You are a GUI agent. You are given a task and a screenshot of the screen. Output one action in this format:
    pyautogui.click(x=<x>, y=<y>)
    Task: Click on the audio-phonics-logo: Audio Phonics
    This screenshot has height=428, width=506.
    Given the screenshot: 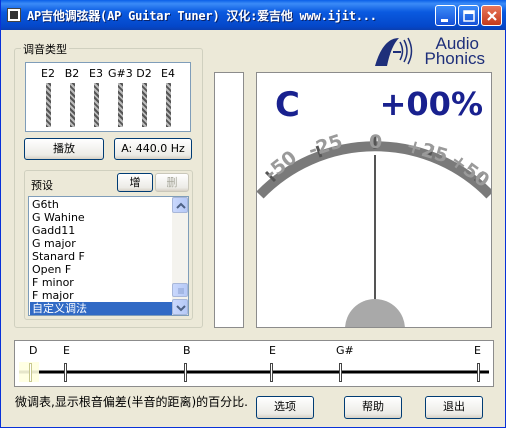 What is the action you would take?
    pyautogui.click(x=432, y=51)
    